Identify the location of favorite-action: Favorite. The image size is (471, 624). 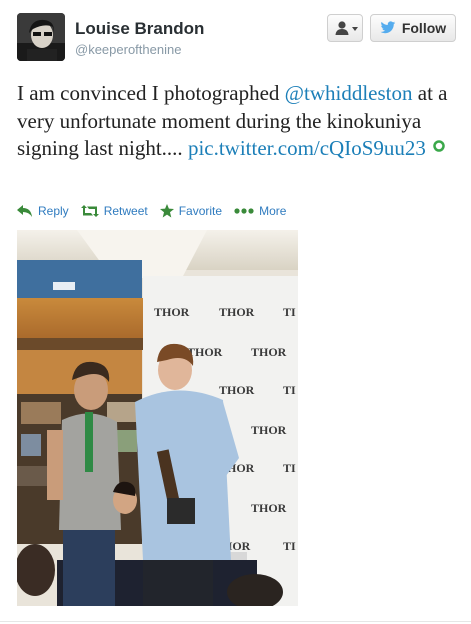
(191, 211).